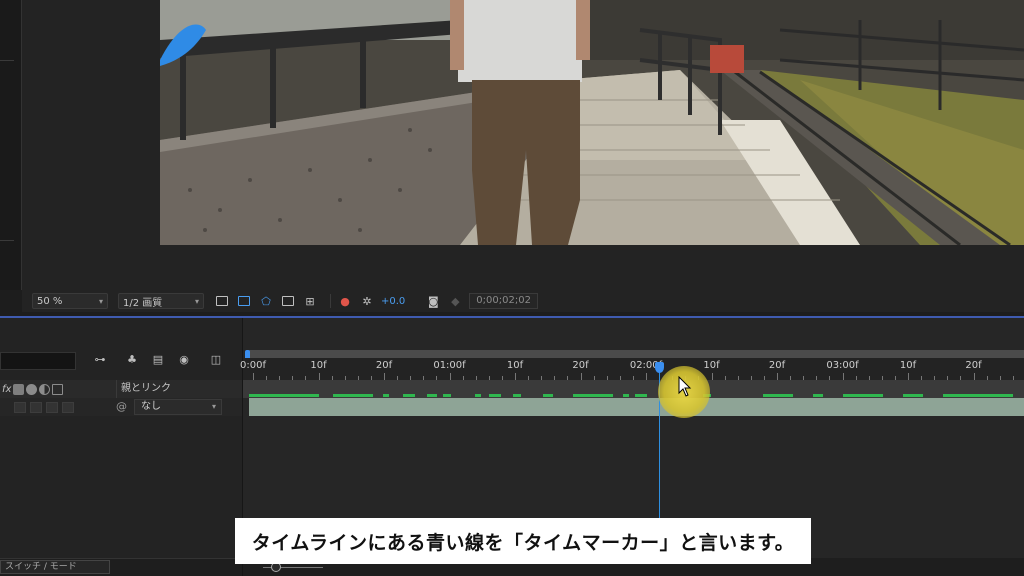  I want to click on hide-shy-layers-icon: ▤, so click(158, 360).